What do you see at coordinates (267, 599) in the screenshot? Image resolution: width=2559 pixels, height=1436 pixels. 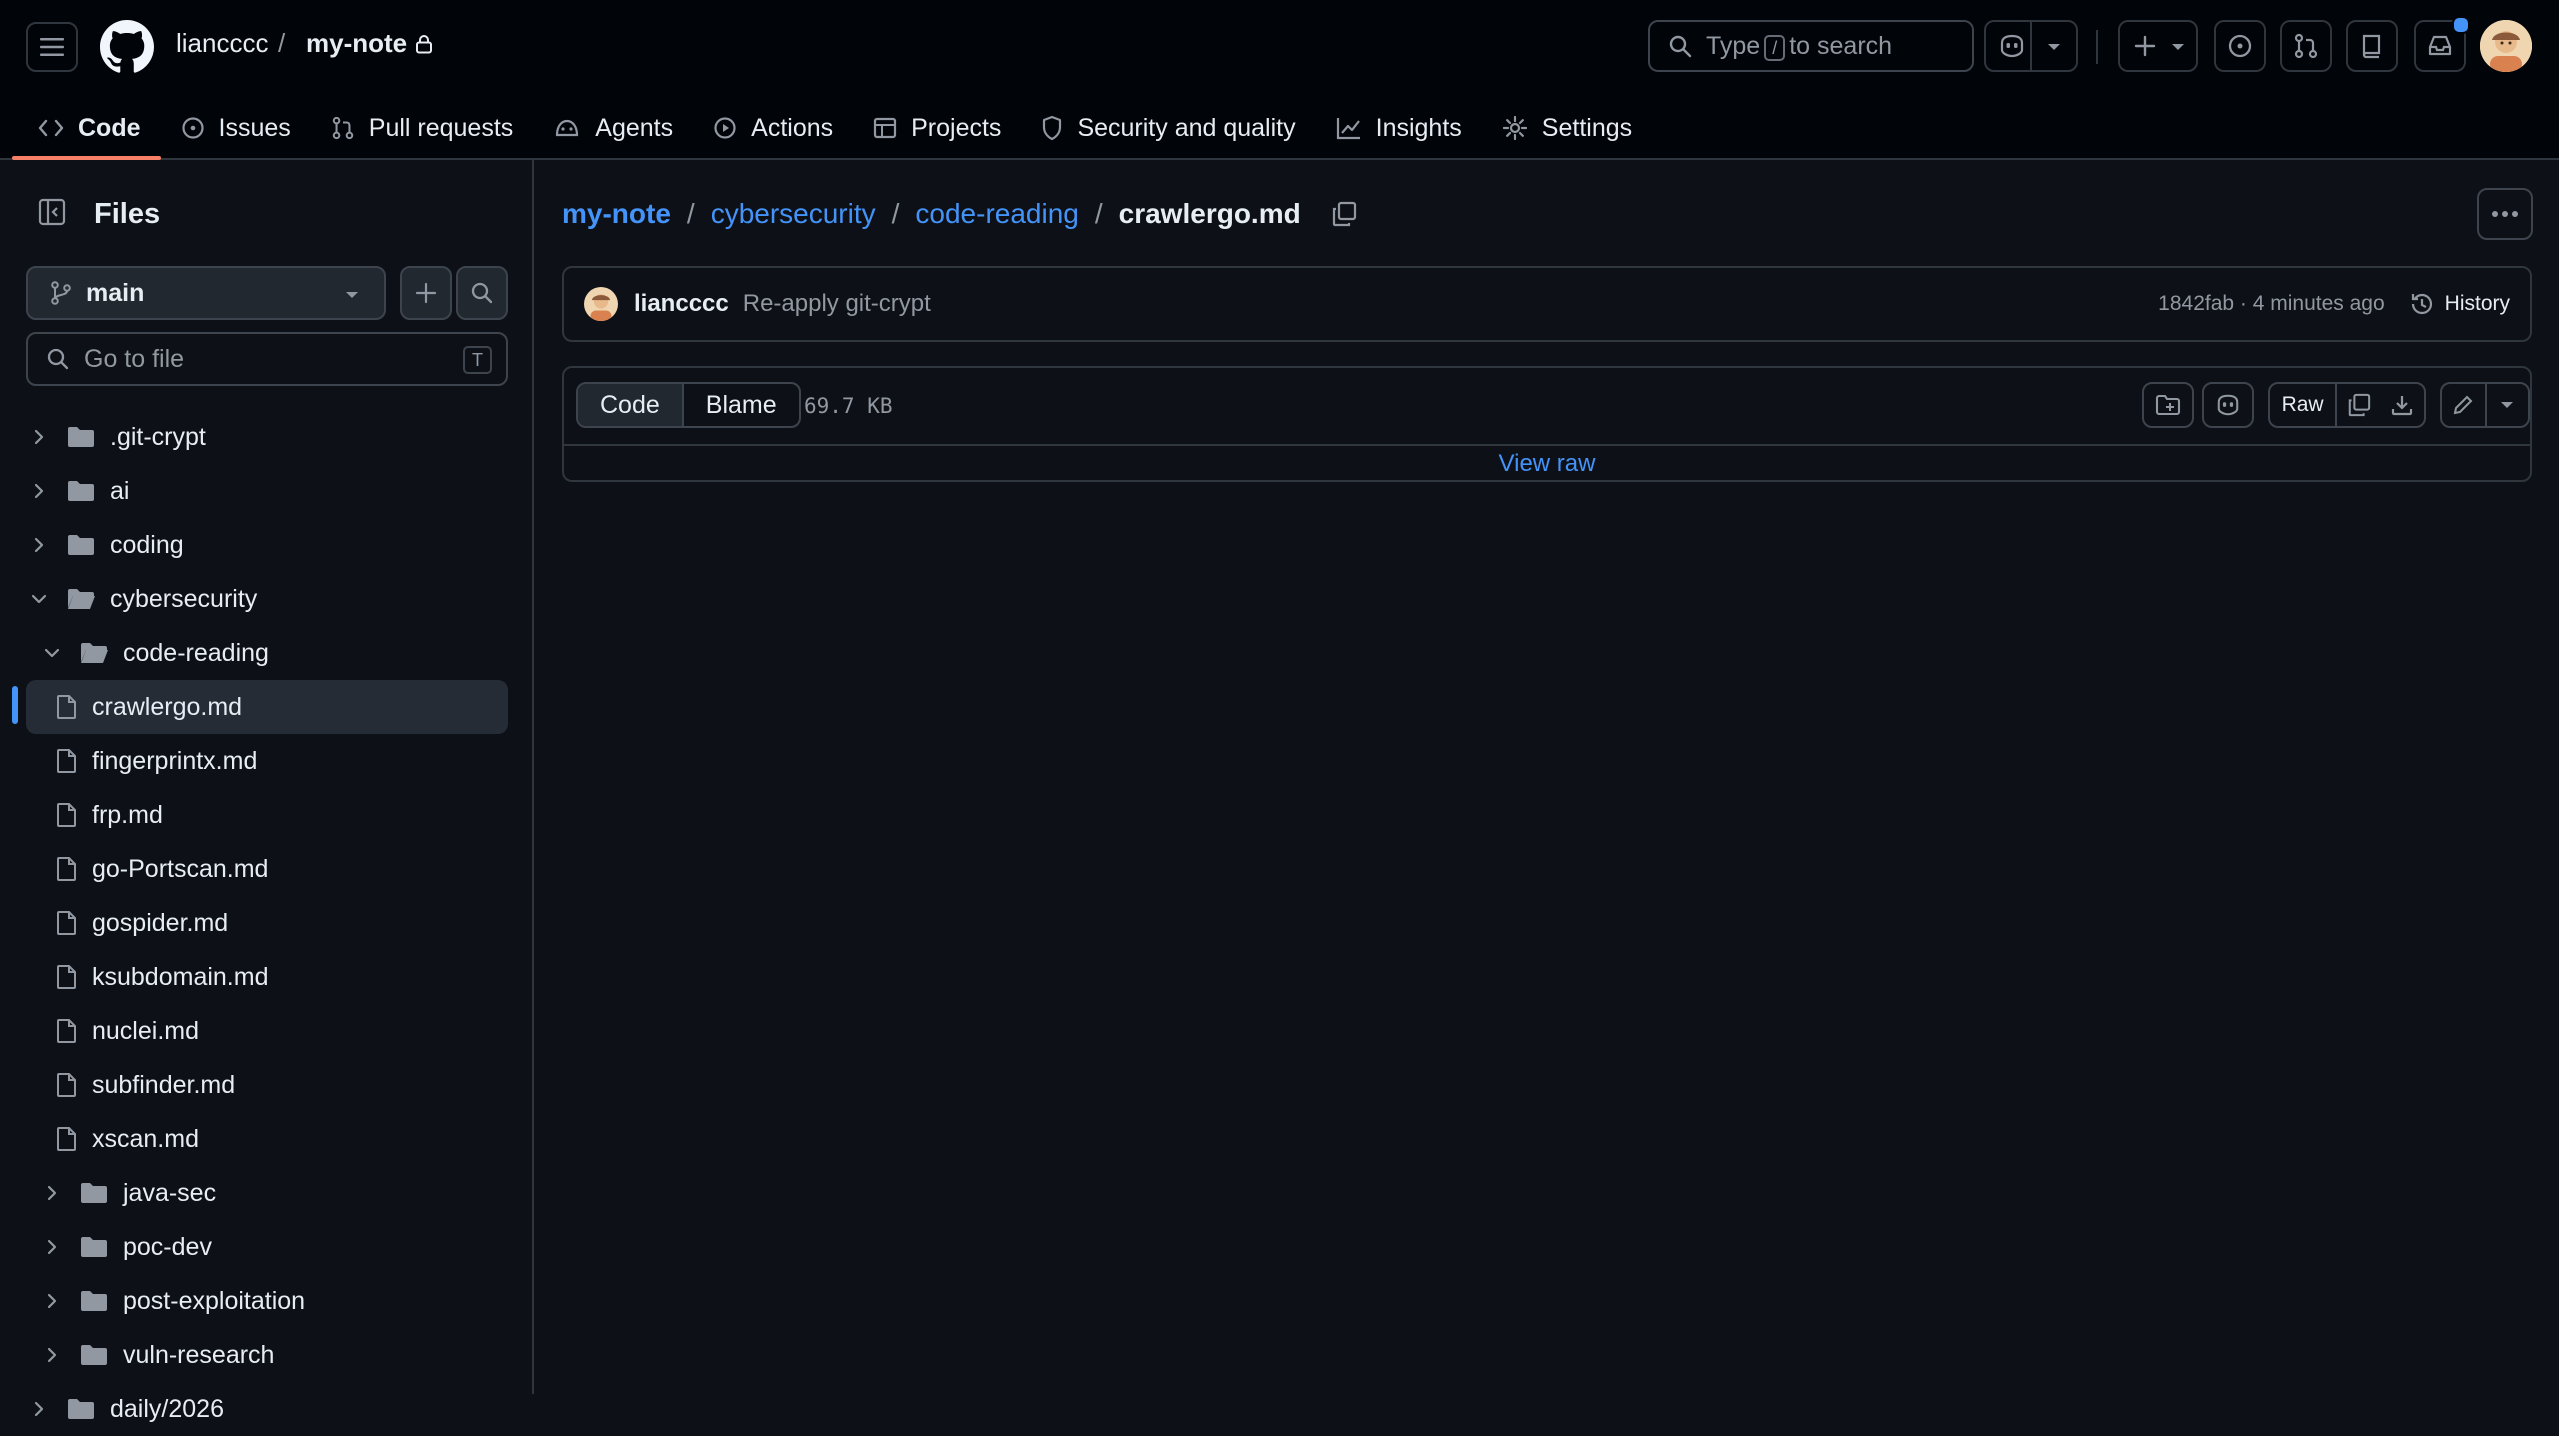 I see `tree-item-cybersecurity: cybersecurity` at bounding box center [267, 599].